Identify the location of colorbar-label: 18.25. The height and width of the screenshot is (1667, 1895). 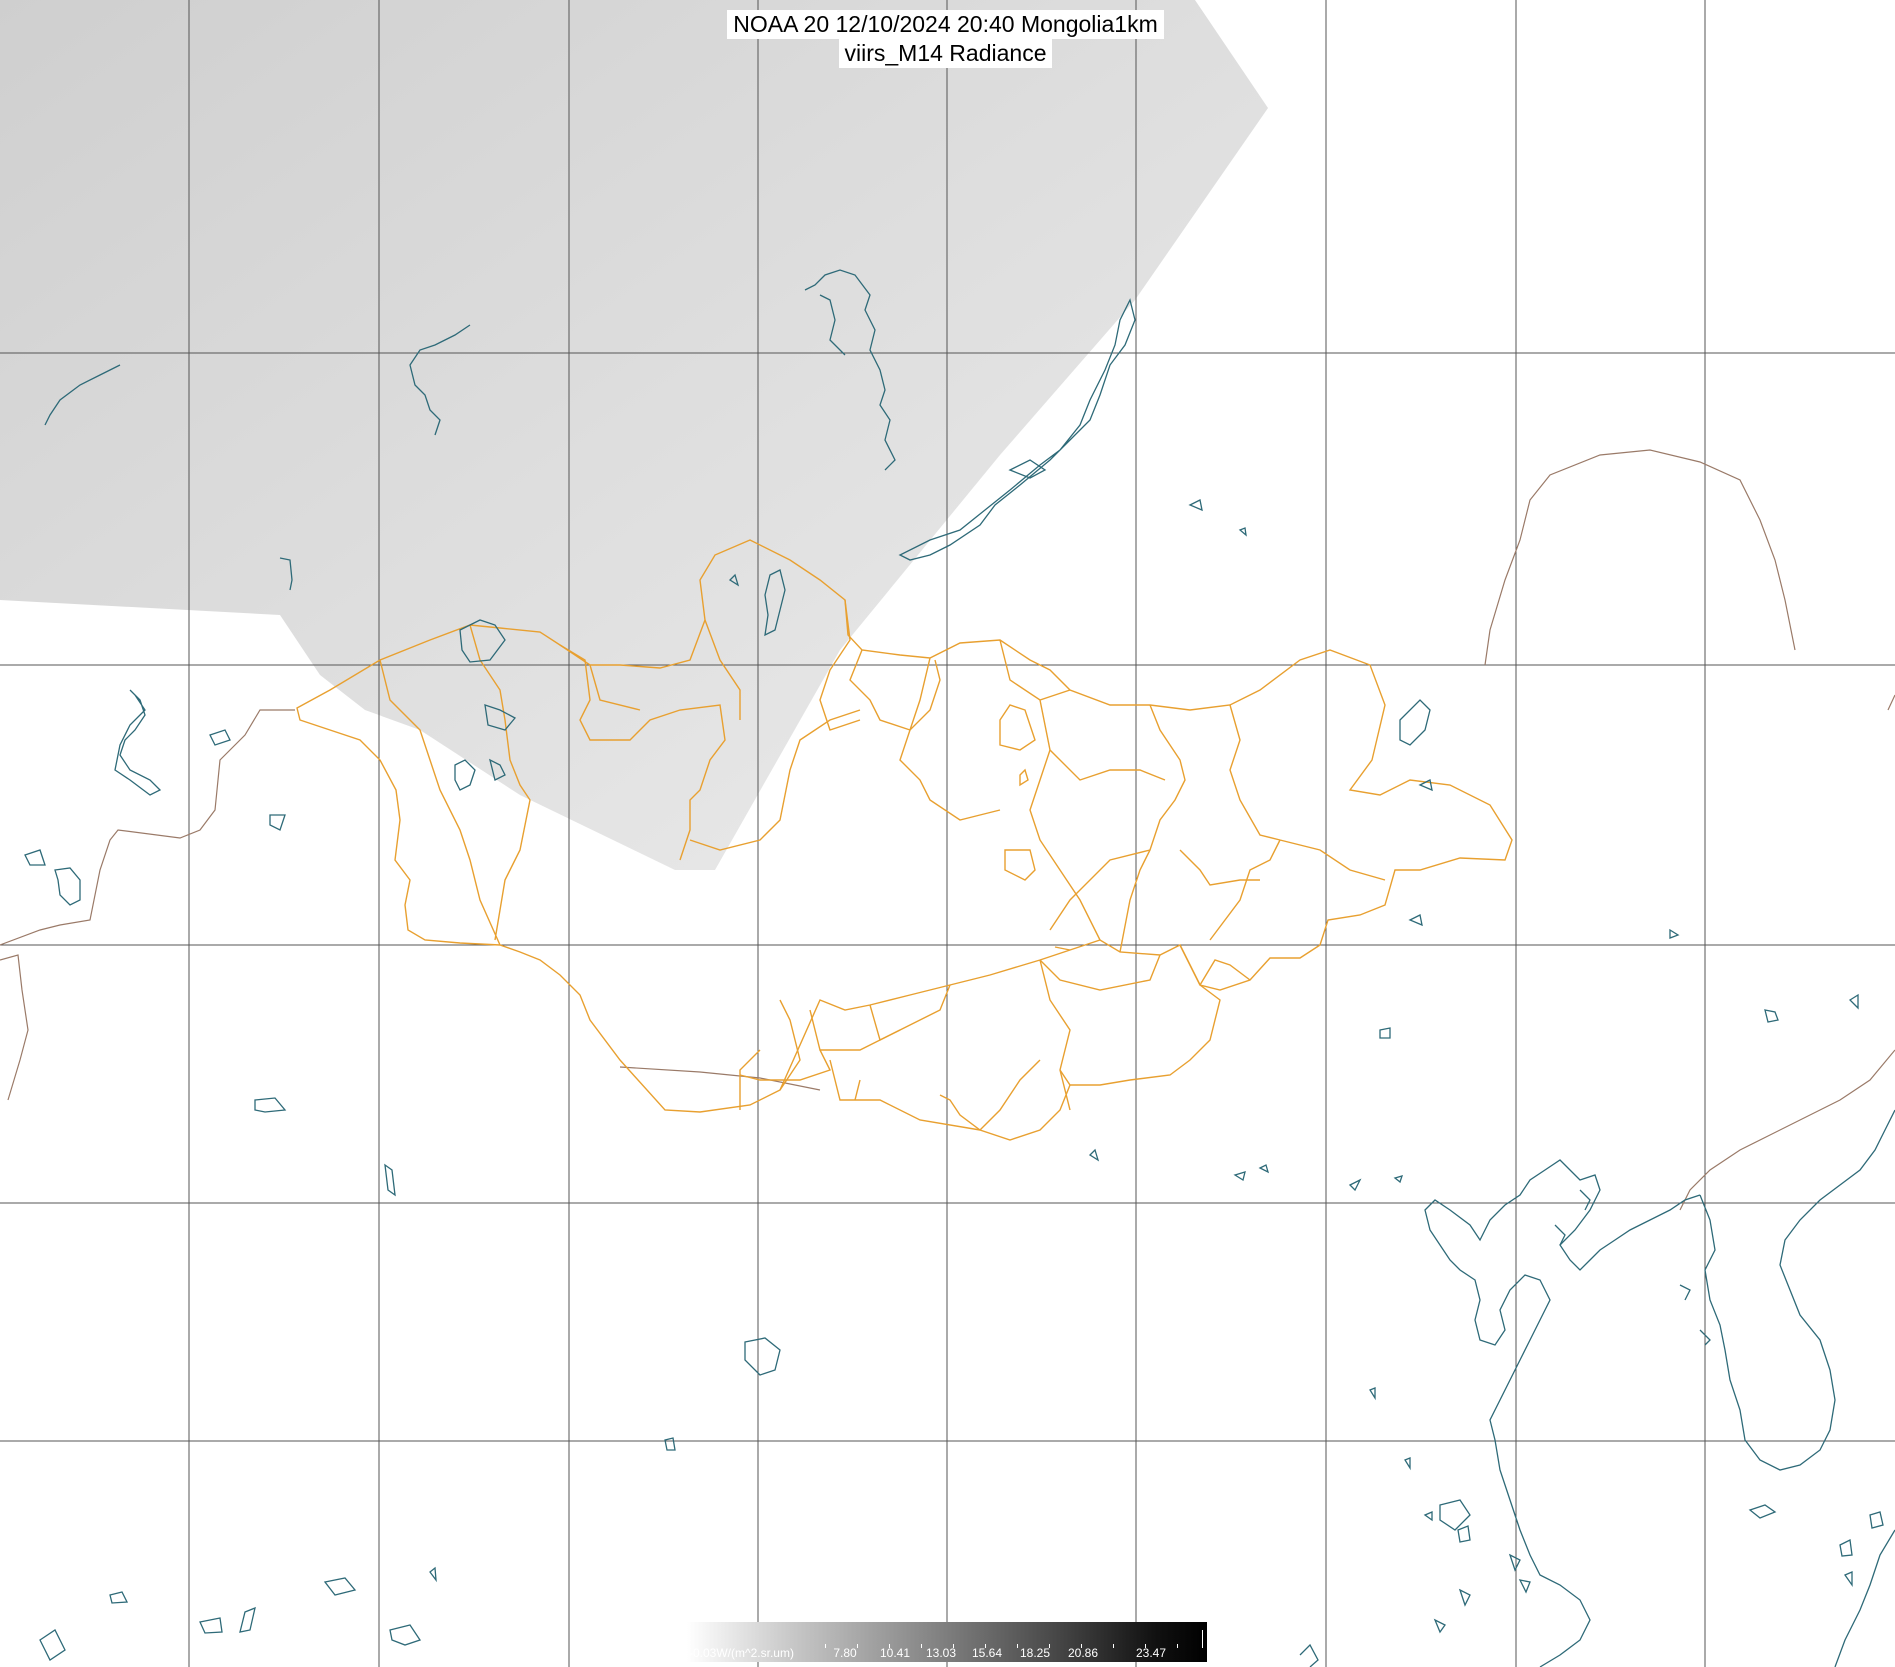
(1035, 1653).